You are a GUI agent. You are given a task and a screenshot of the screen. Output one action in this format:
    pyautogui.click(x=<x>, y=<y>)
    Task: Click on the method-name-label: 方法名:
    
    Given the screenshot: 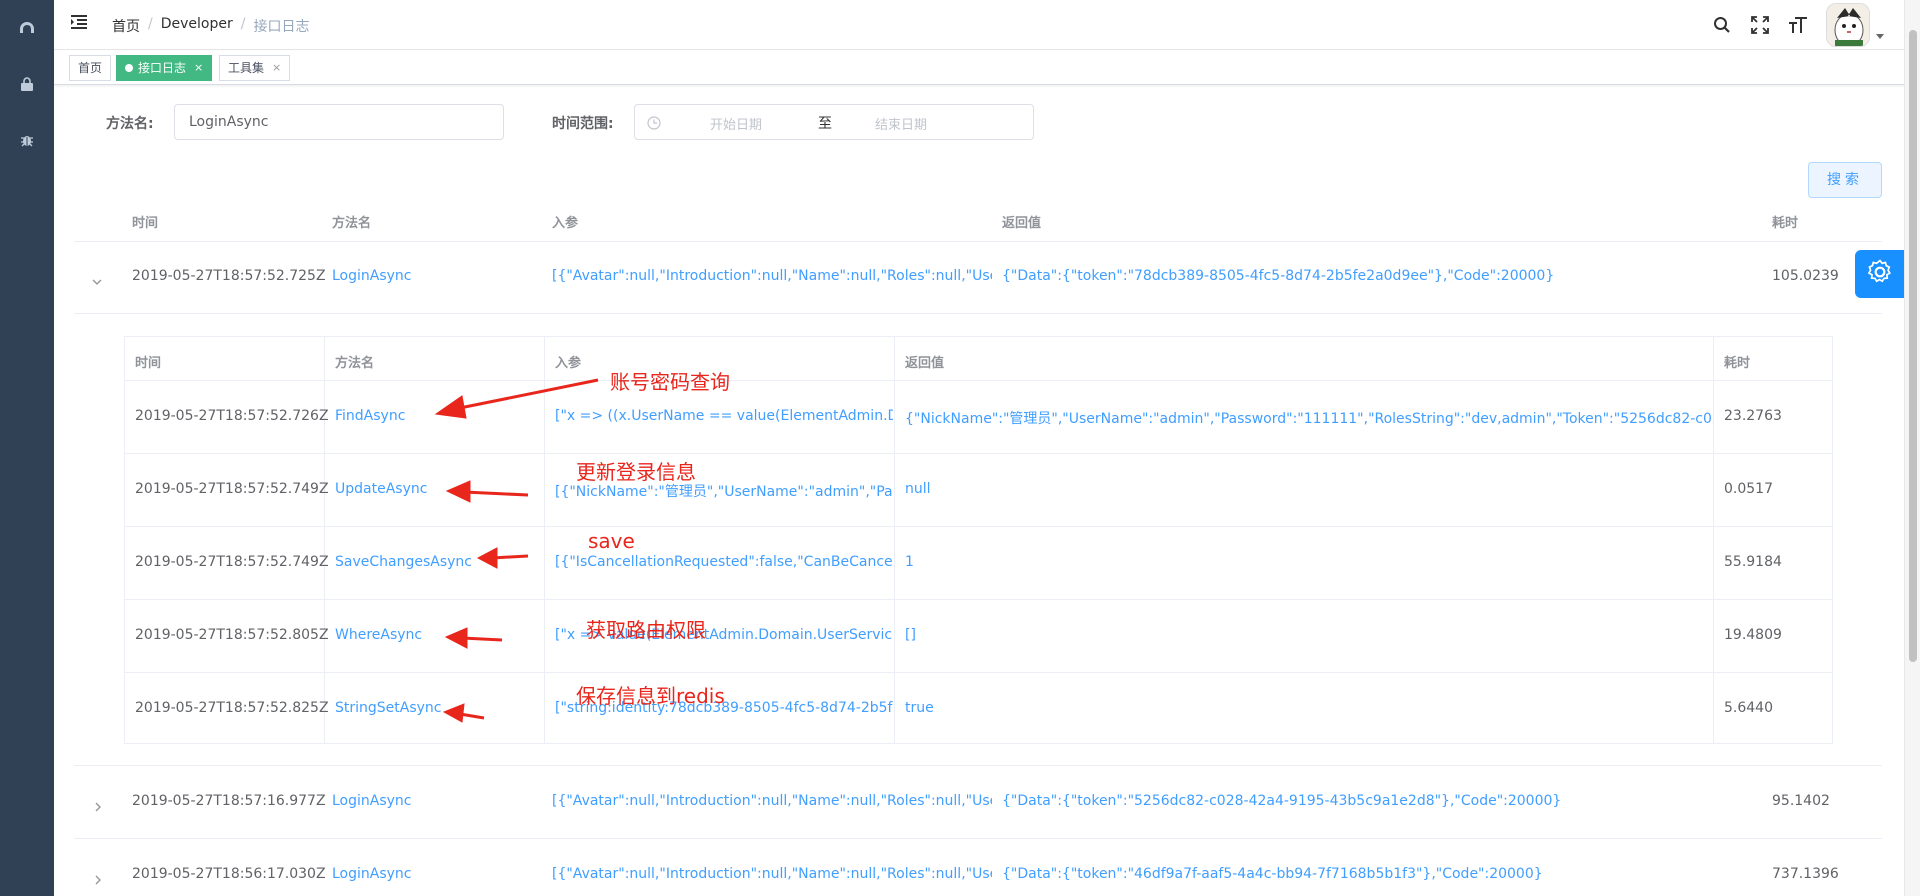 What is the action you would take?
    pyautogui.click(x=130, y=124)
    